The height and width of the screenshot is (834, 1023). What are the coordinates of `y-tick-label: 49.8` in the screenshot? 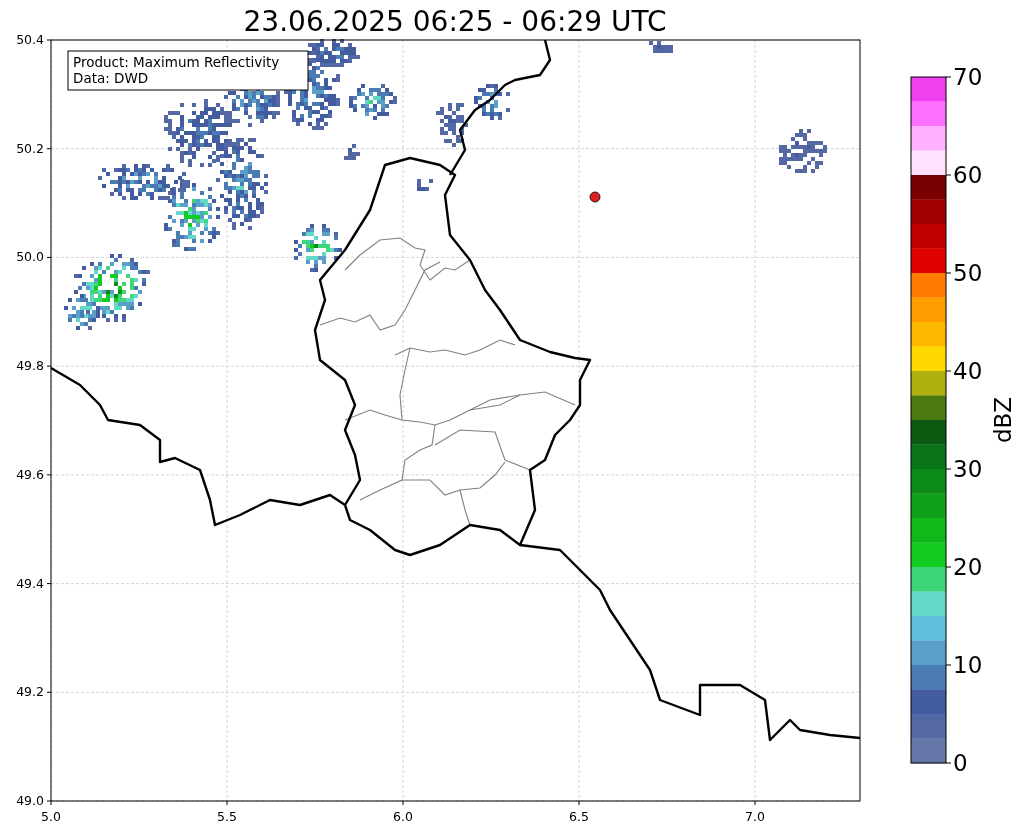 It's located at (30, 366).